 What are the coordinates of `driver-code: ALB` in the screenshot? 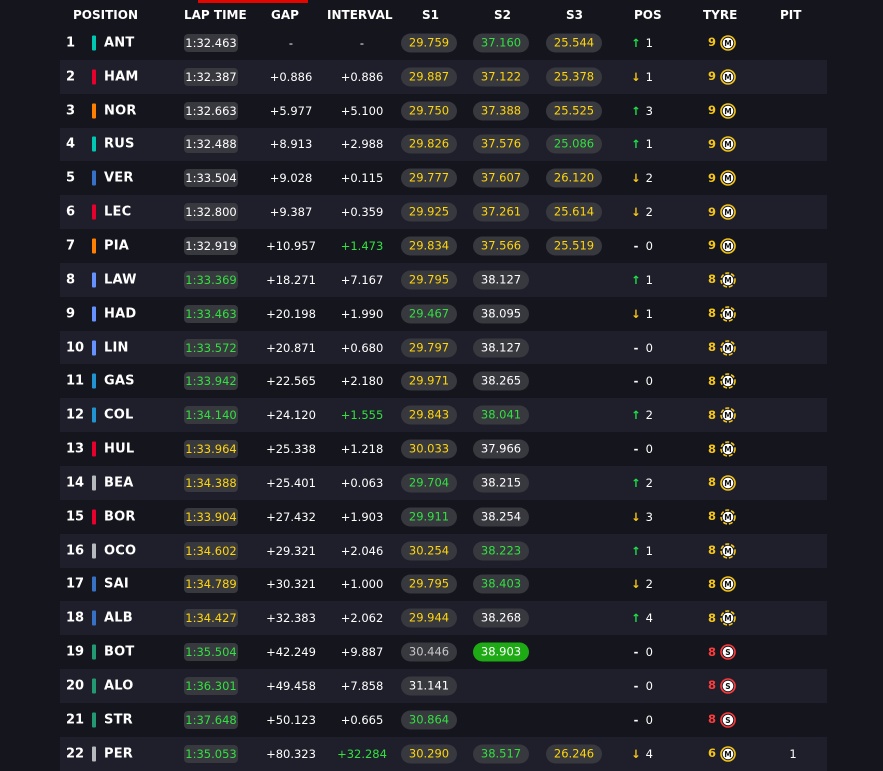 It's located at (118, 618).